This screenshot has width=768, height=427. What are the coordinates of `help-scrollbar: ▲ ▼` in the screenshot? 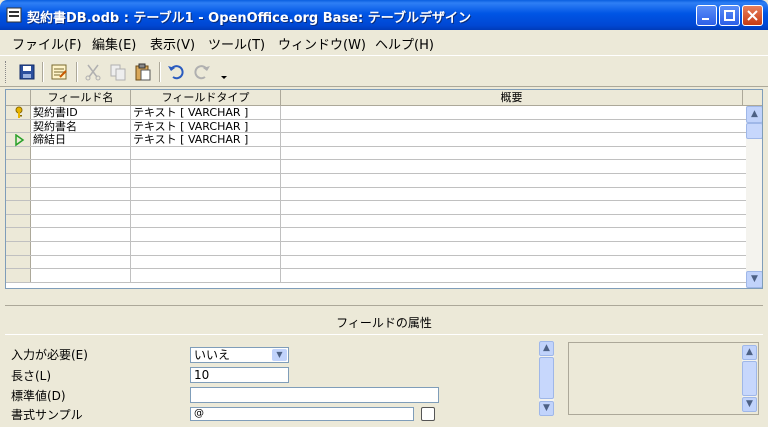 It's located at (749, 378).